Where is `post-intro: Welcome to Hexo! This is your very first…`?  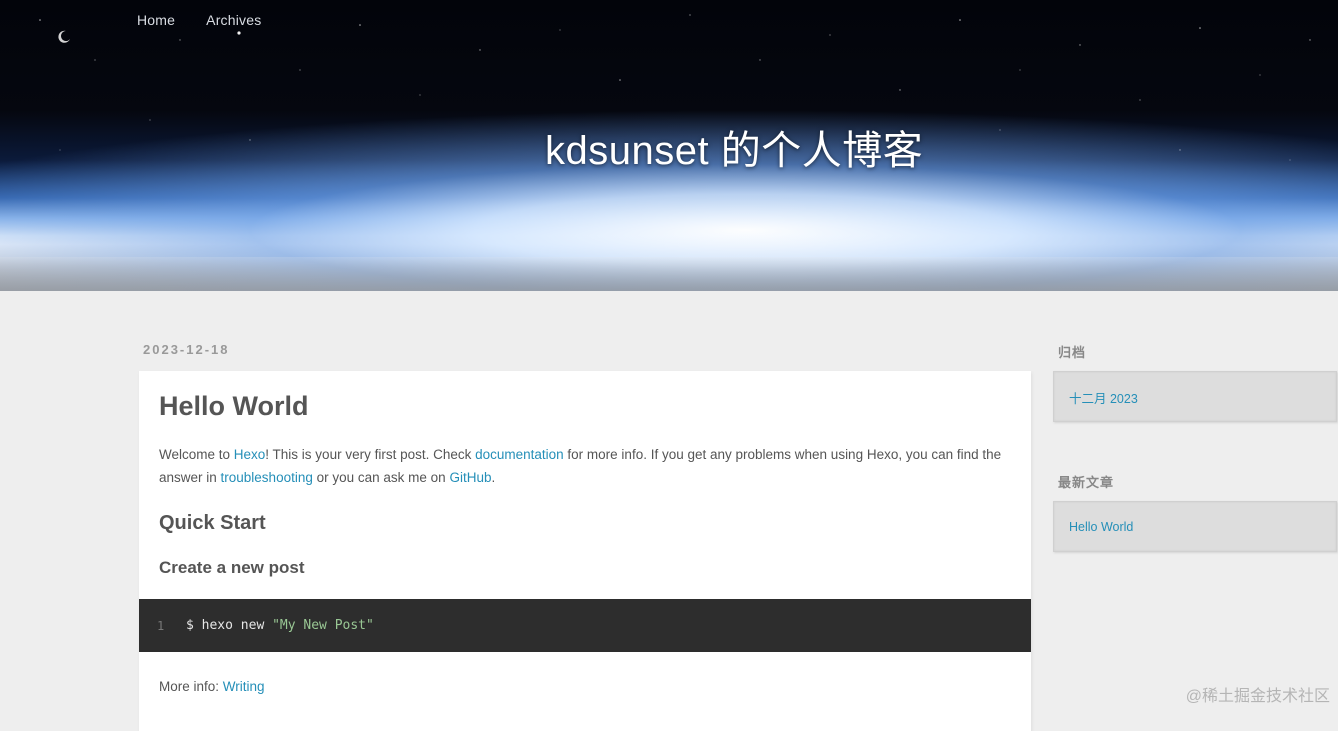
post-intro: Welcome to Hexo! This is your very first… is located at coordinates (586, 466).